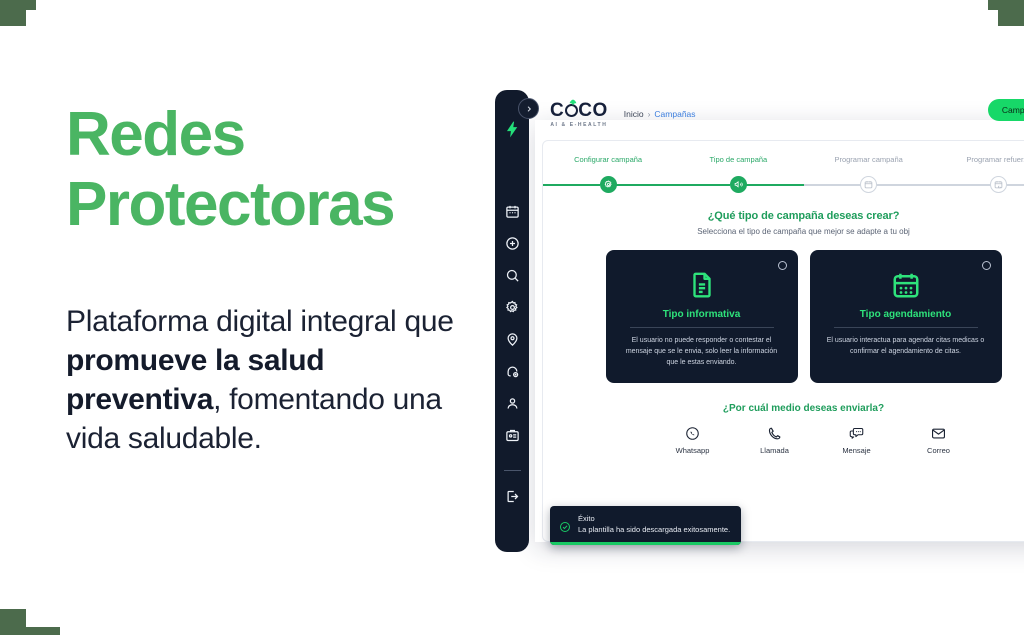 The image size is (1024, 635). I want to click on option-title: Tipo informativa, so click(701, 314).